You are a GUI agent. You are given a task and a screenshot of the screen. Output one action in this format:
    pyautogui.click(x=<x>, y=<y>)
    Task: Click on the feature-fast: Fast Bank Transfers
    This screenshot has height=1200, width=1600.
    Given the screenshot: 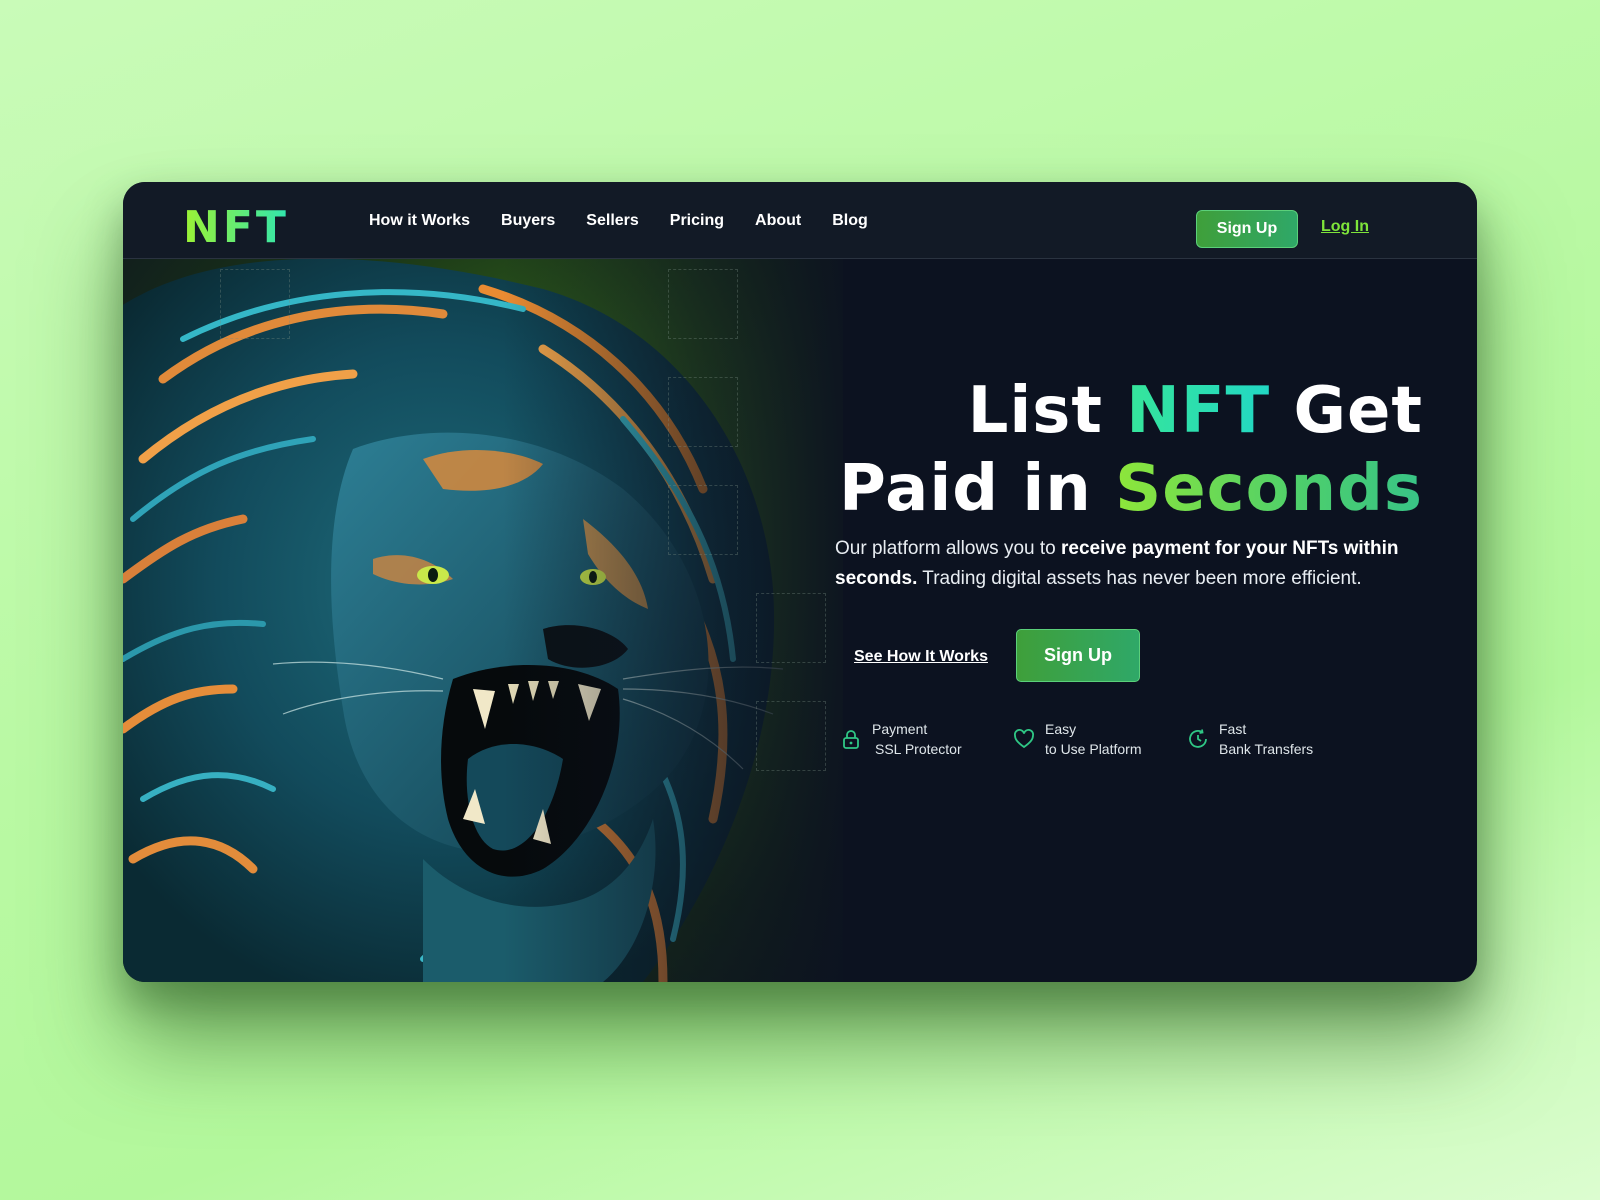 What is the action you would take?
    pyautogui.click(x=1250, y=739)
    